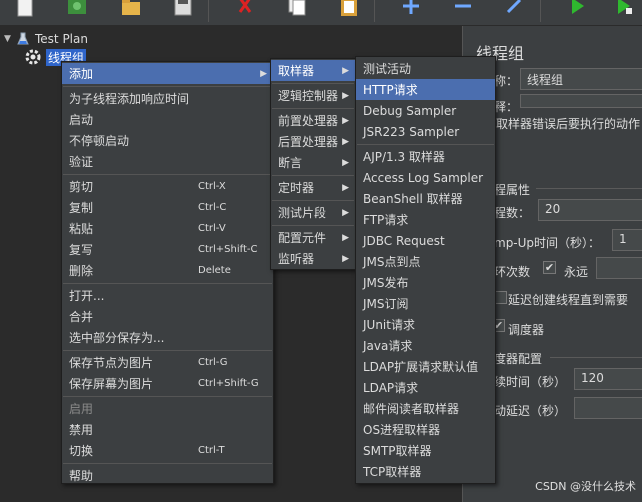 The width and height of the screenshot is (642, 502). What do you see at coordinates (512, 213) in the screenshot?
I see `threads-label: 程数：` at bounding box center [512, 213].